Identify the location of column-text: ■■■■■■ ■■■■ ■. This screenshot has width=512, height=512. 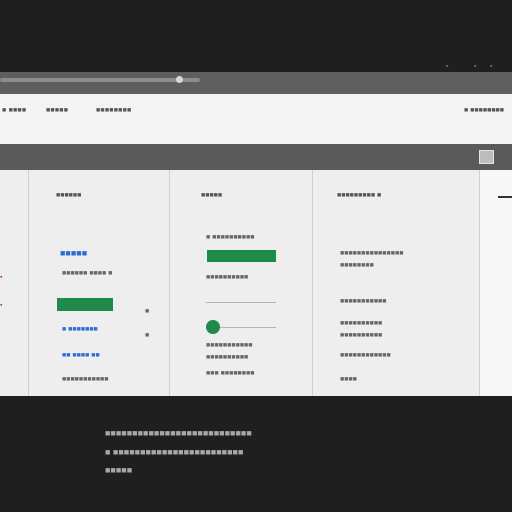
(87, 273).